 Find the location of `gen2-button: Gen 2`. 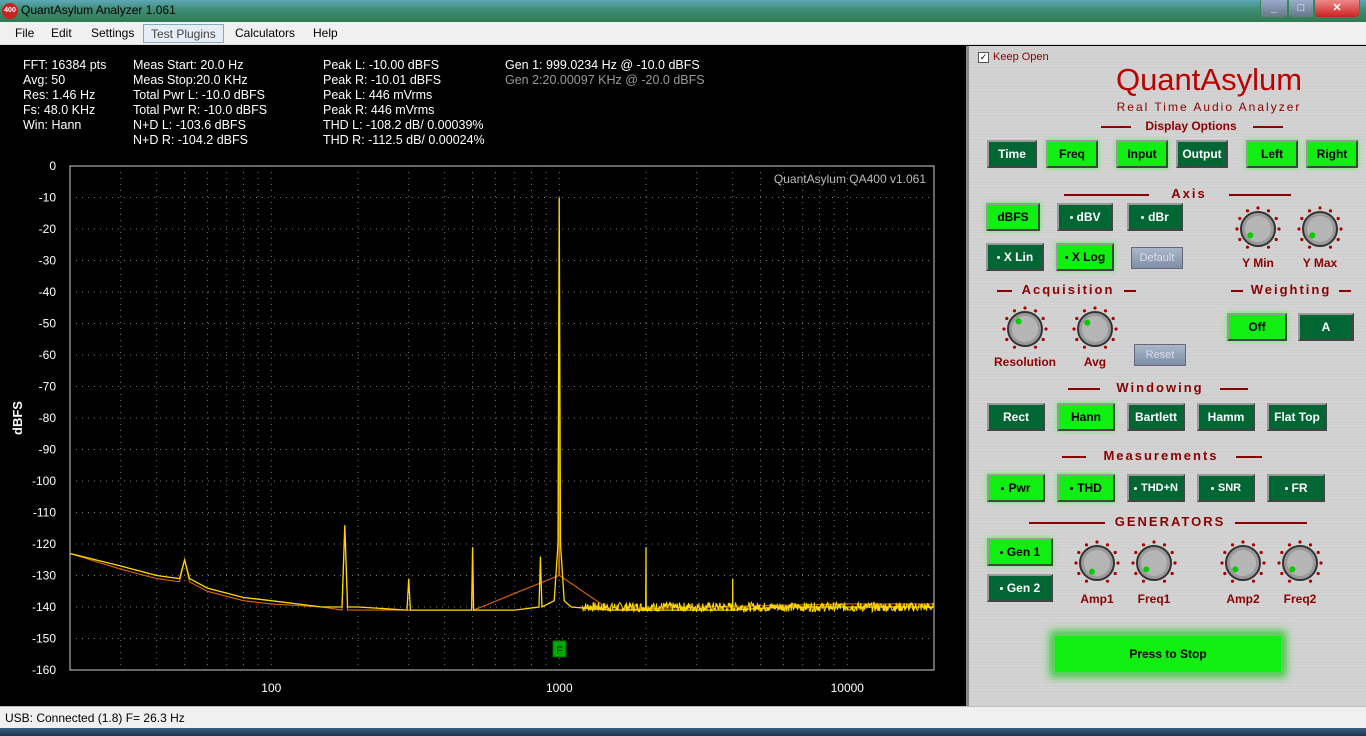

gen2-button: Gen 2 is located at coordinates (1020, 588).